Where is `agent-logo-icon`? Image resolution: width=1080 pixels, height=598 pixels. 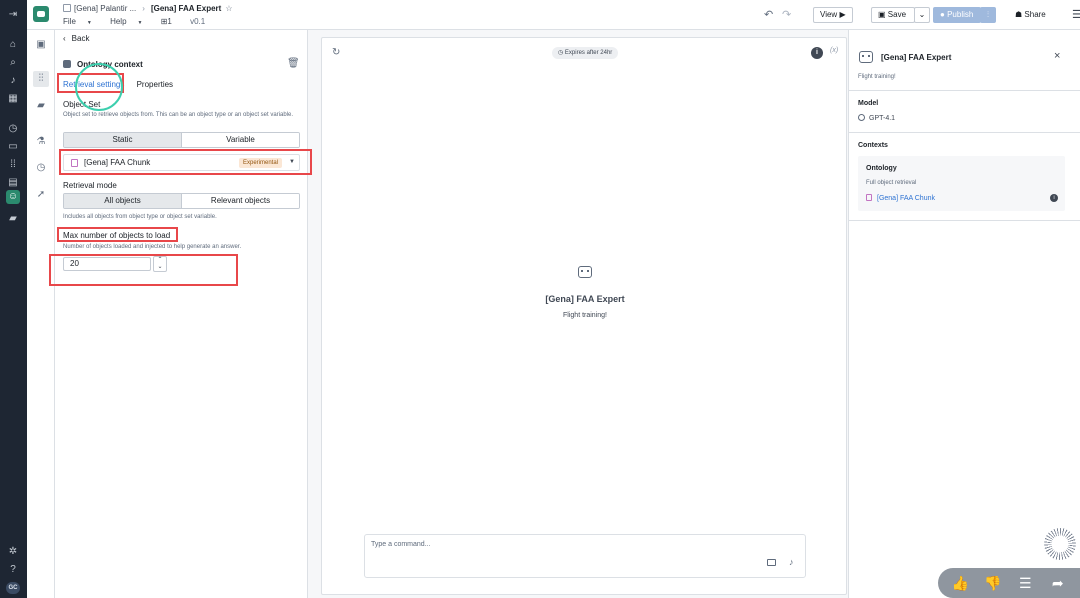 agent-logo-icon is located at coordinates (41, 14).